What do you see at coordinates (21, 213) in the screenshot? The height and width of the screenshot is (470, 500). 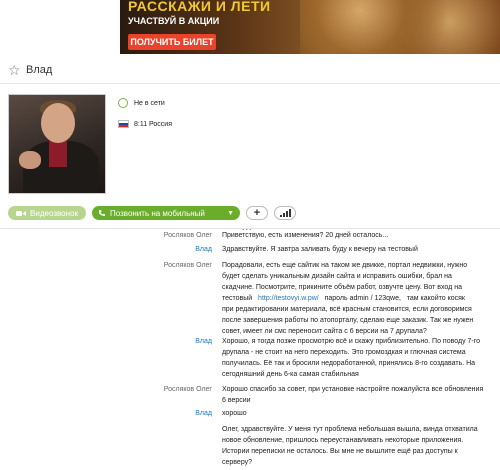 I see `video-camera-icon` at bounding box center [21, 213].